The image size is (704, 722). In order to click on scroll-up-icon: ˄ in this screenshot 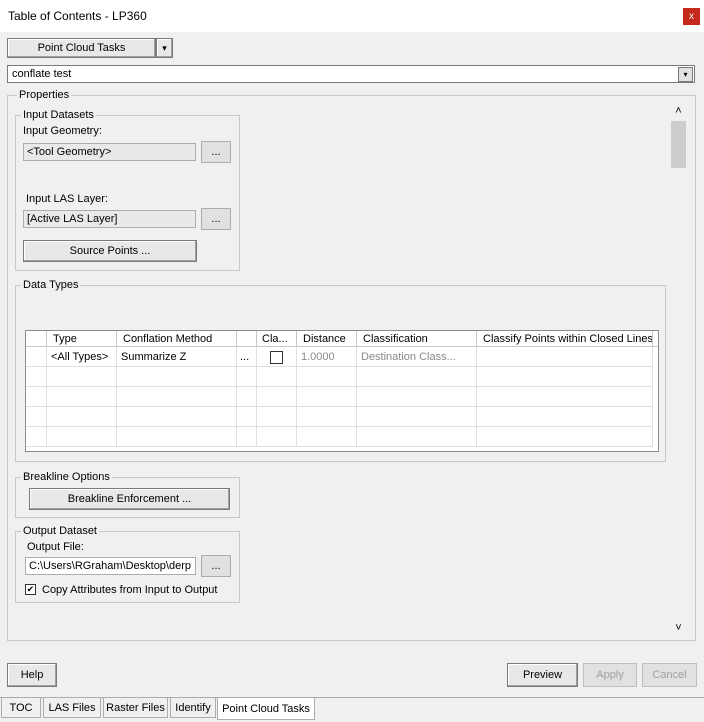, I will do `click(678, 112)`.